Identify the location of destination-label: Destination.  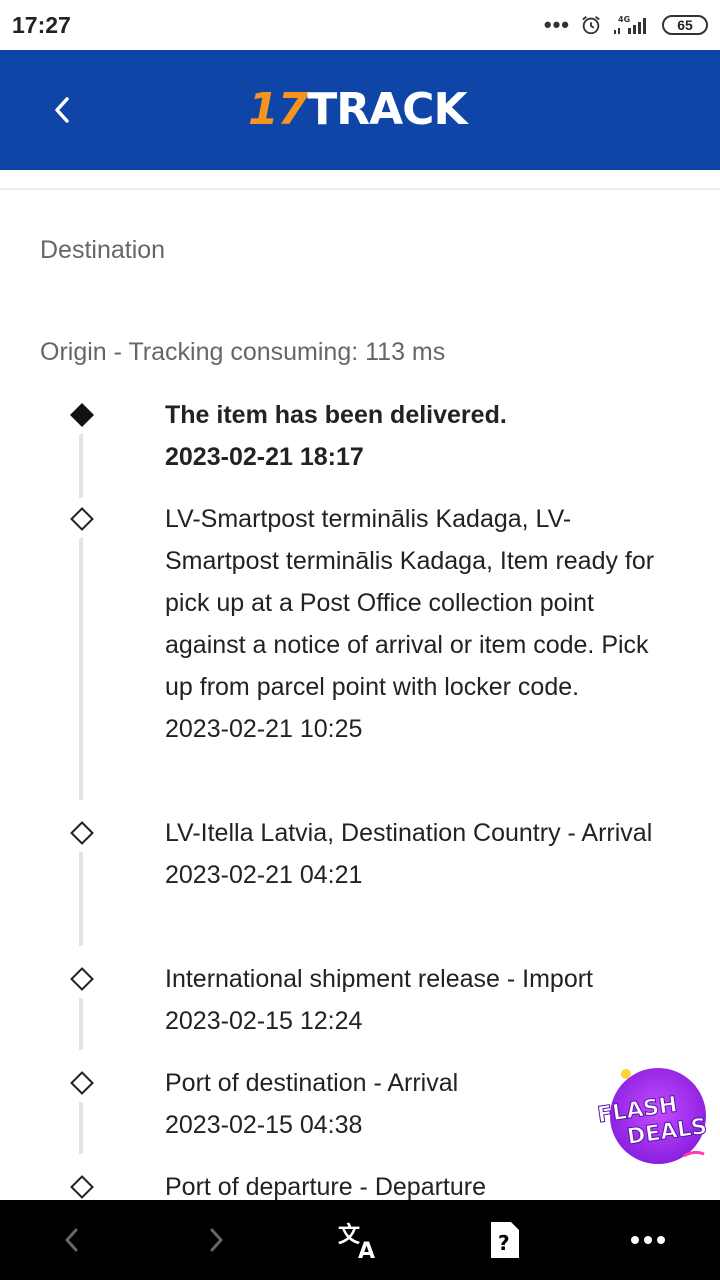
(103, 250).